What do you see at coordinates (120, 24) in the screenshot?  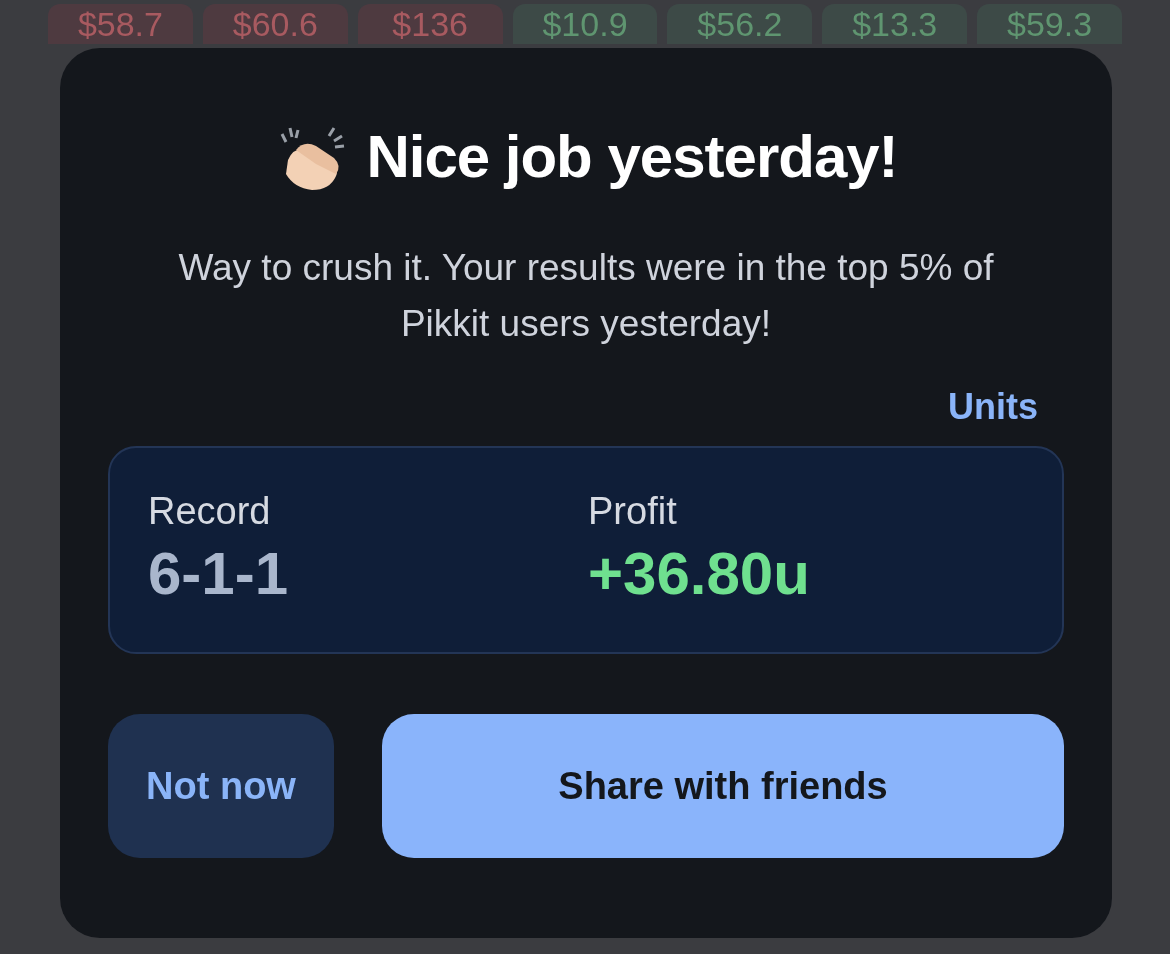 I see `amount-tile: $58.7` at bounding box center [120, 24].